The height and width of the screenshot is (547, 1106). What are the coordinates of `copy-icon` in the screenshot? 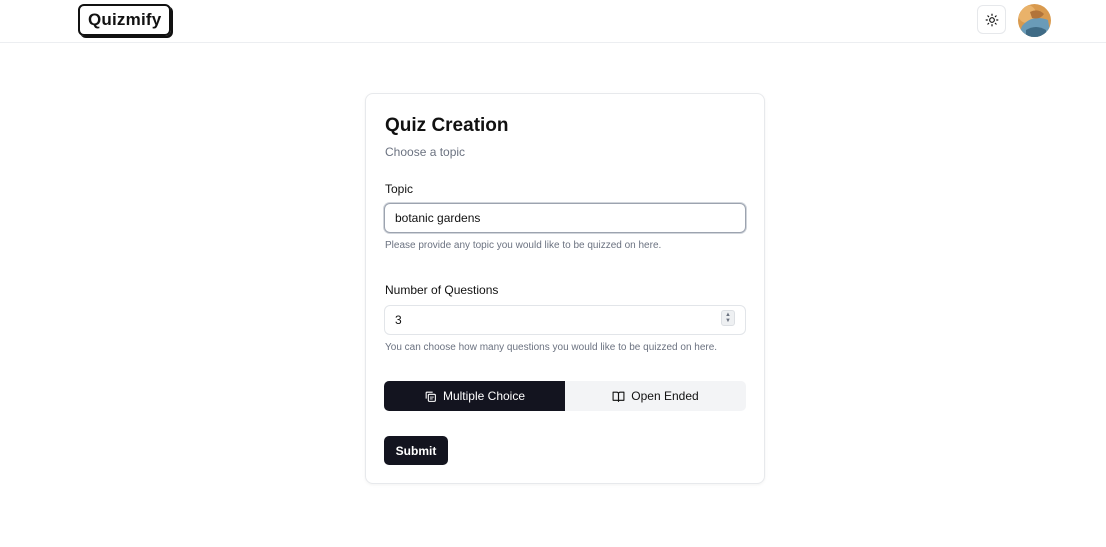 It's located at (430, 396).